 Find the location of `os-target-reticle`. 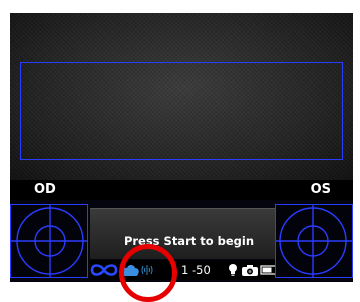

os-target-reticle is located at coordinates (314, 241).